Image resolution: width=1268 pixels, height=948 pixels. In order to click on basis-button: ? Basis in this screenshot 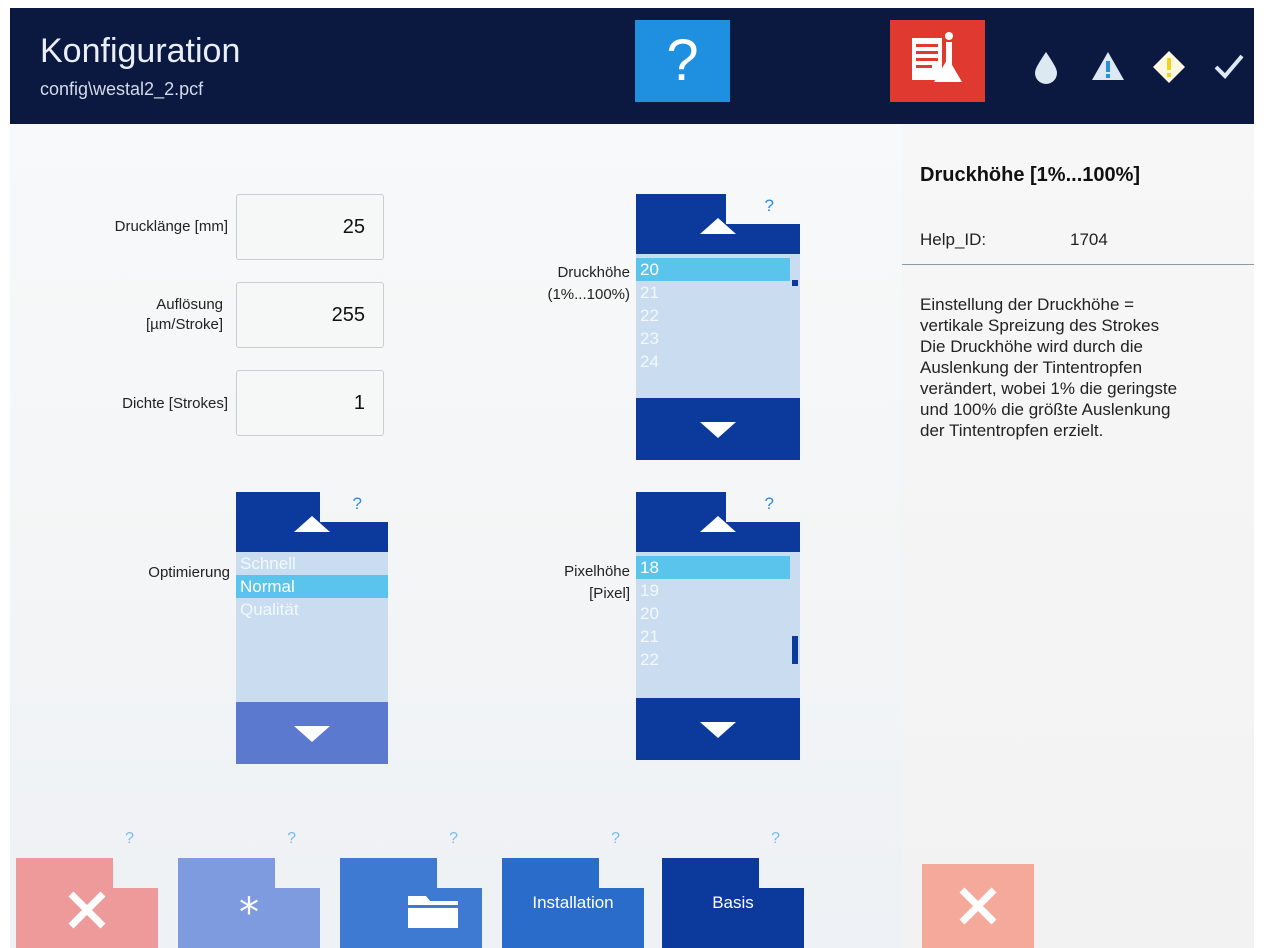, I will do `click(733, 889)`.